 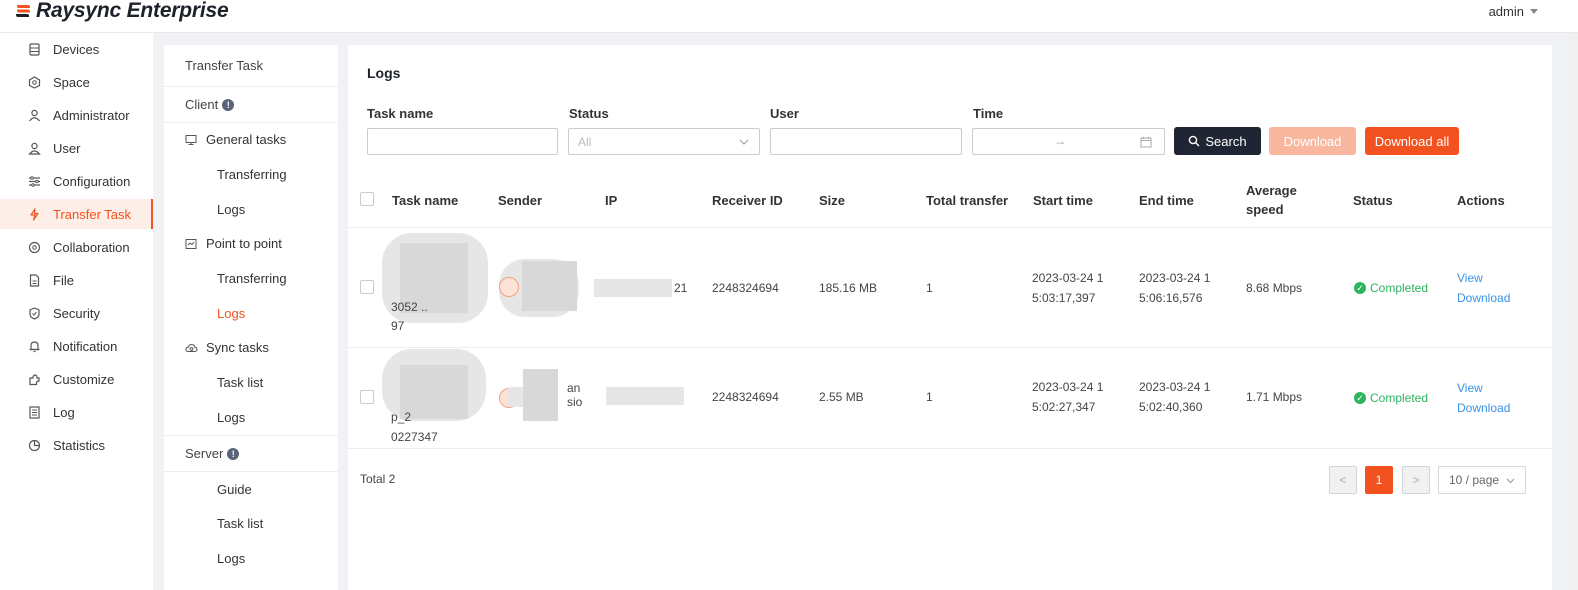 What do you see at coordinates (848, 288) in the screenshot?
I see `size: 185.16 MB` at bounding box center [848, 288].